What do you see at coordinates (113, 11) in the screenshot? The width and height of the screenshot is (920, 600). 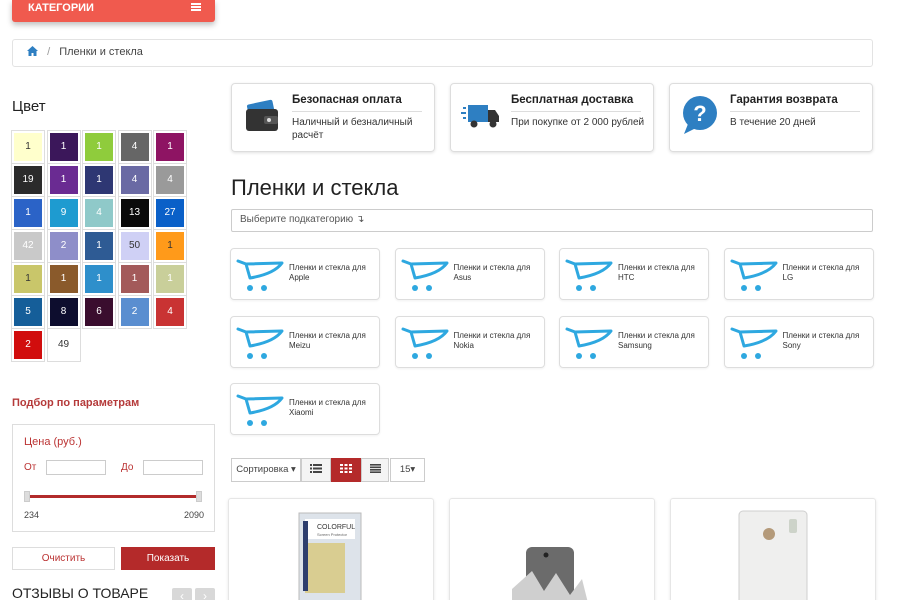 I see `categories-menu-button: КАТЕГОРИИ` at bounding box center [113, 11].